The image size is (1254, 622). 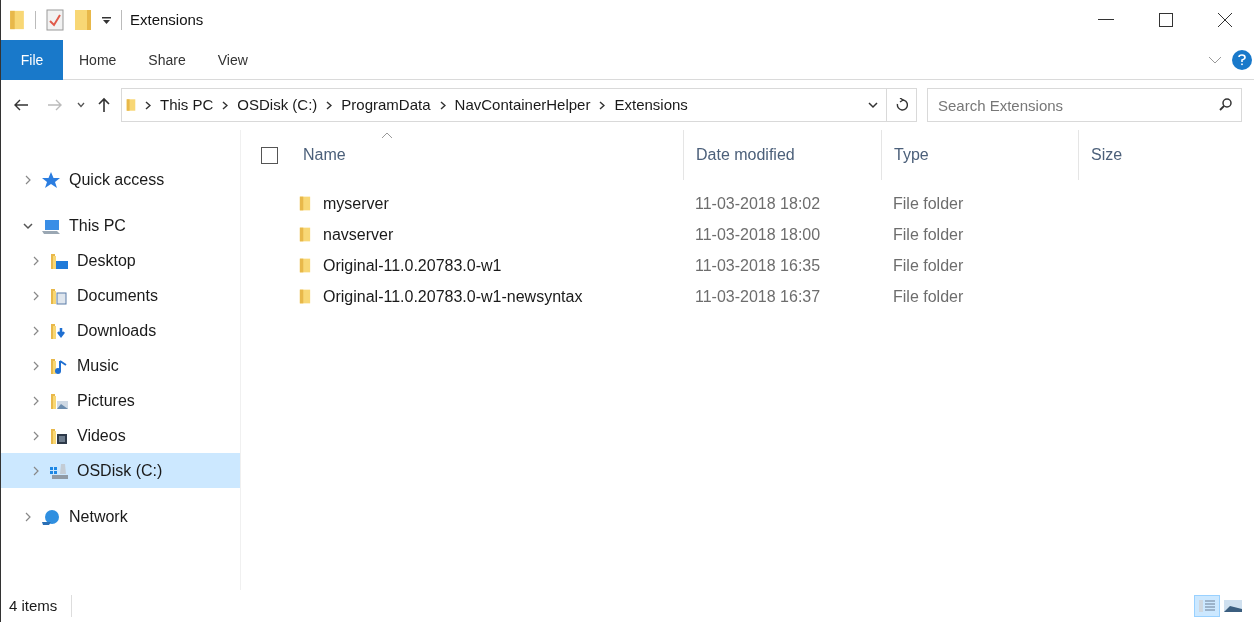 I want to click on videos-folder-icon, so click(x=59, y=435).